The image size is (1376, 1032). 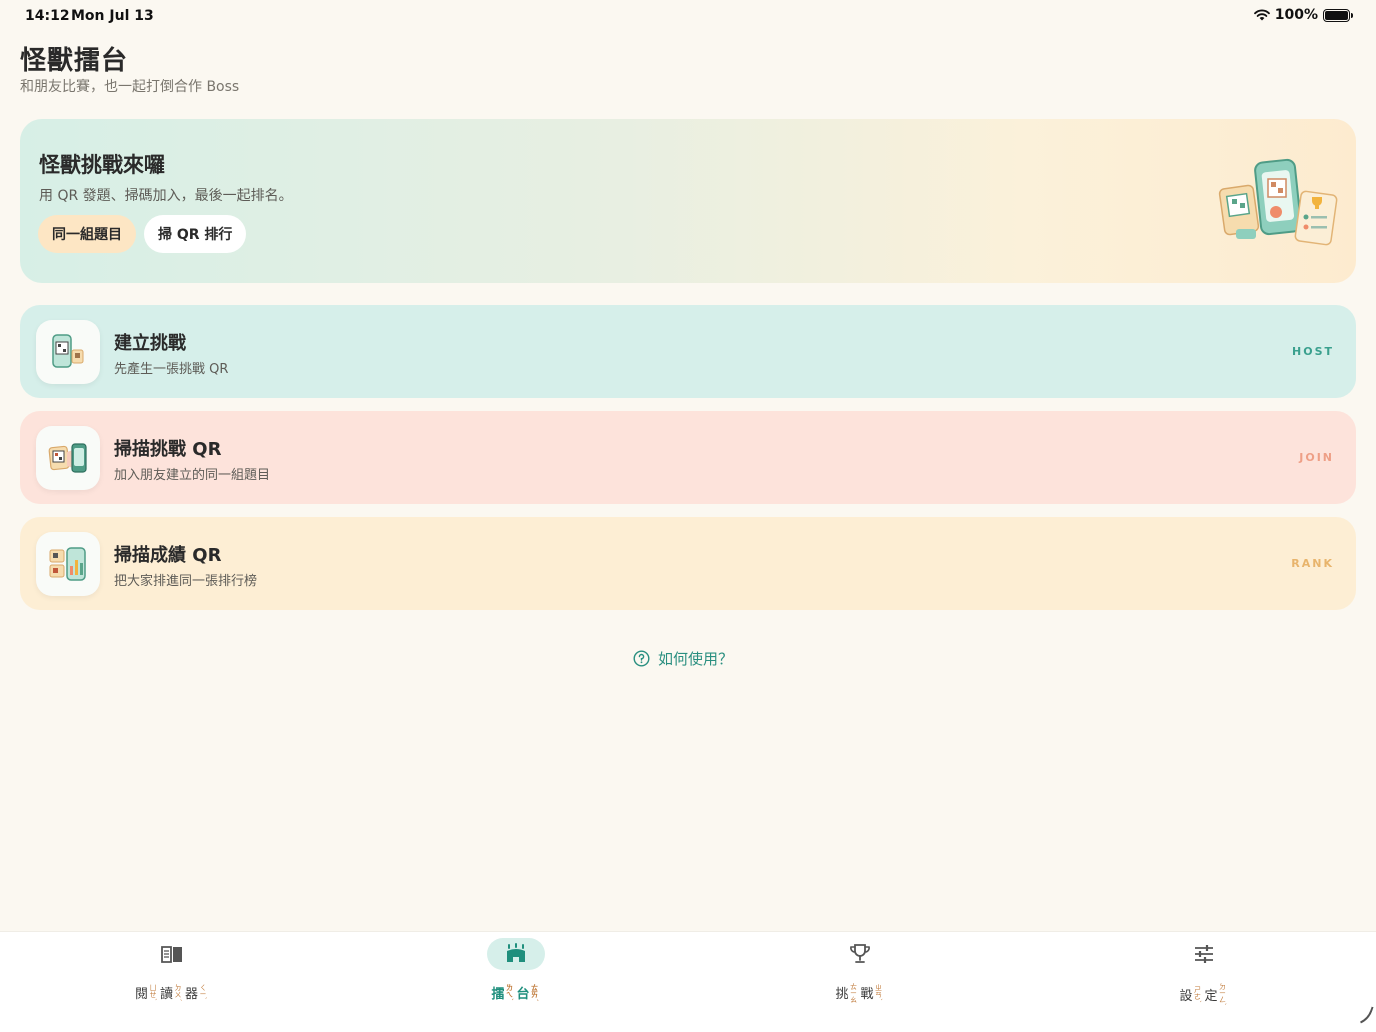 What do you see at coordinates (878, 993) in the screenshot?
I see `tab-challenge-zhuyin-2: ㄓㄢˋ` at bounding box center [878, 993].